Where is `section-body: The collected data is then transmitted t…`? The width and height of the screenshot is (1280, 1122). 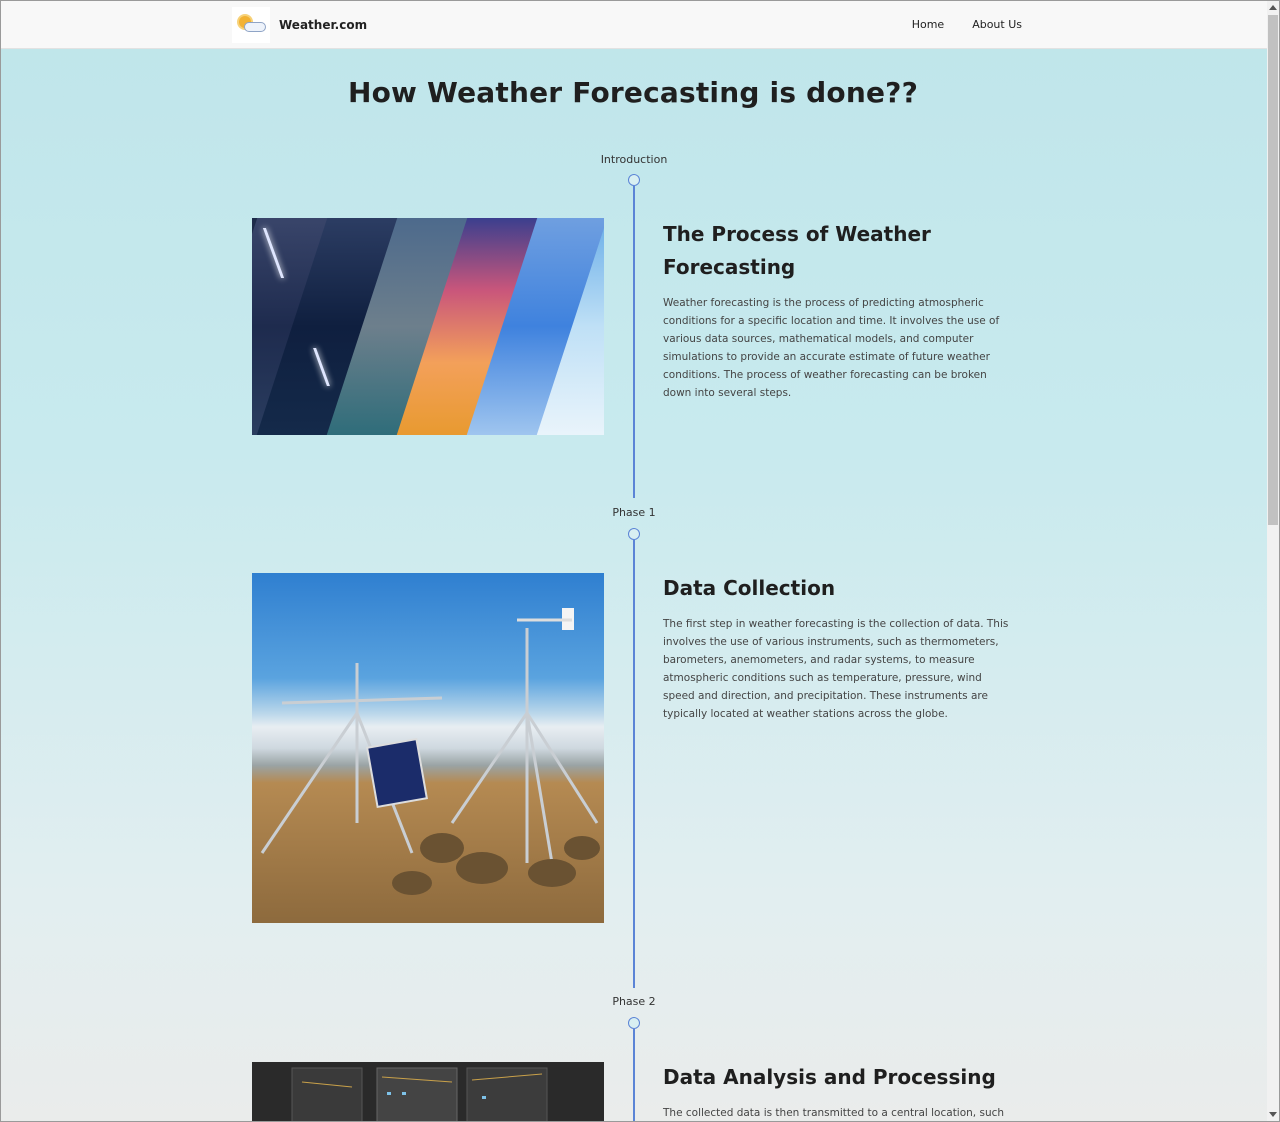 section-body: The collected data is then transmitted t… is located at coordinates (834, 1113).